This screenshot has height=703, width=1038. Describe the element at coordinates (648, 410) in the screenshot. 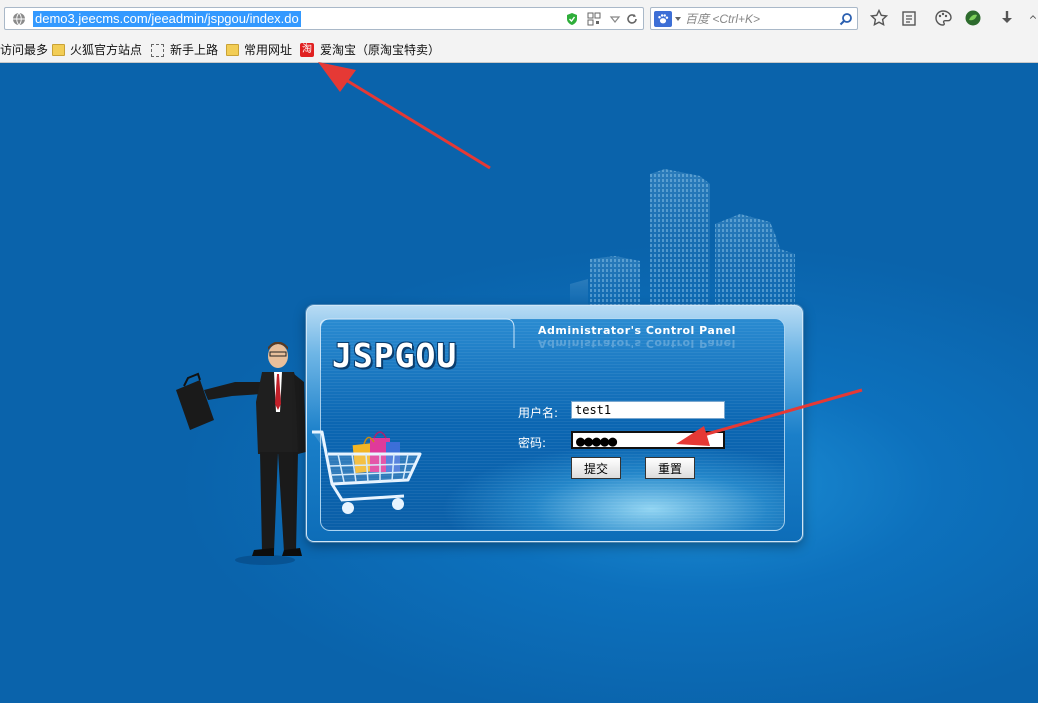

I see `username-input` at that location.